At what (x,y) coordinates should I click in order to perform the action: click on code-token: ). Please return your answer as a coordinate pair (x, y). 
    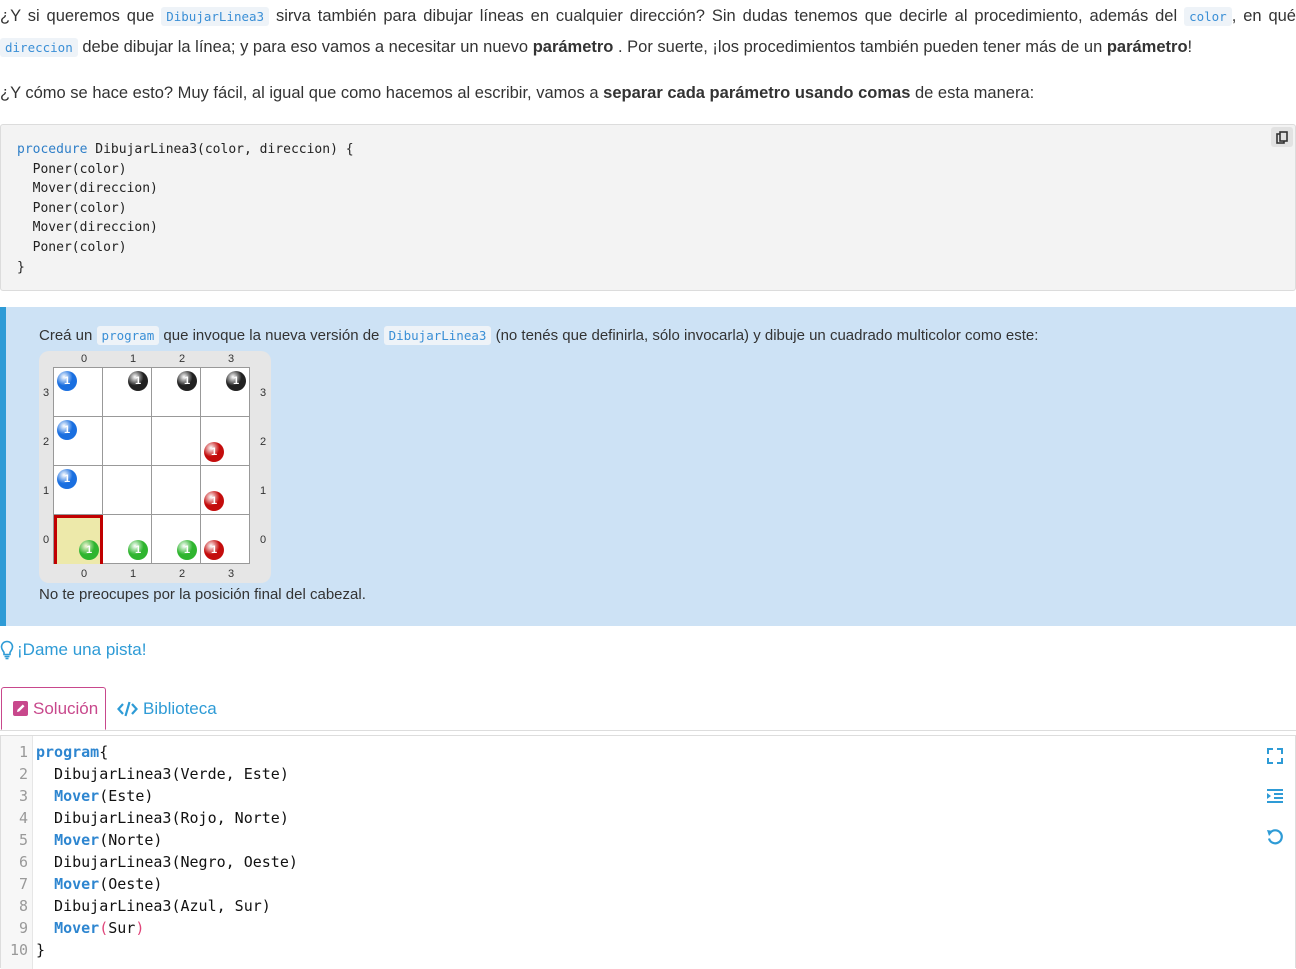
    Looking at the image, I should click on (140, 928).